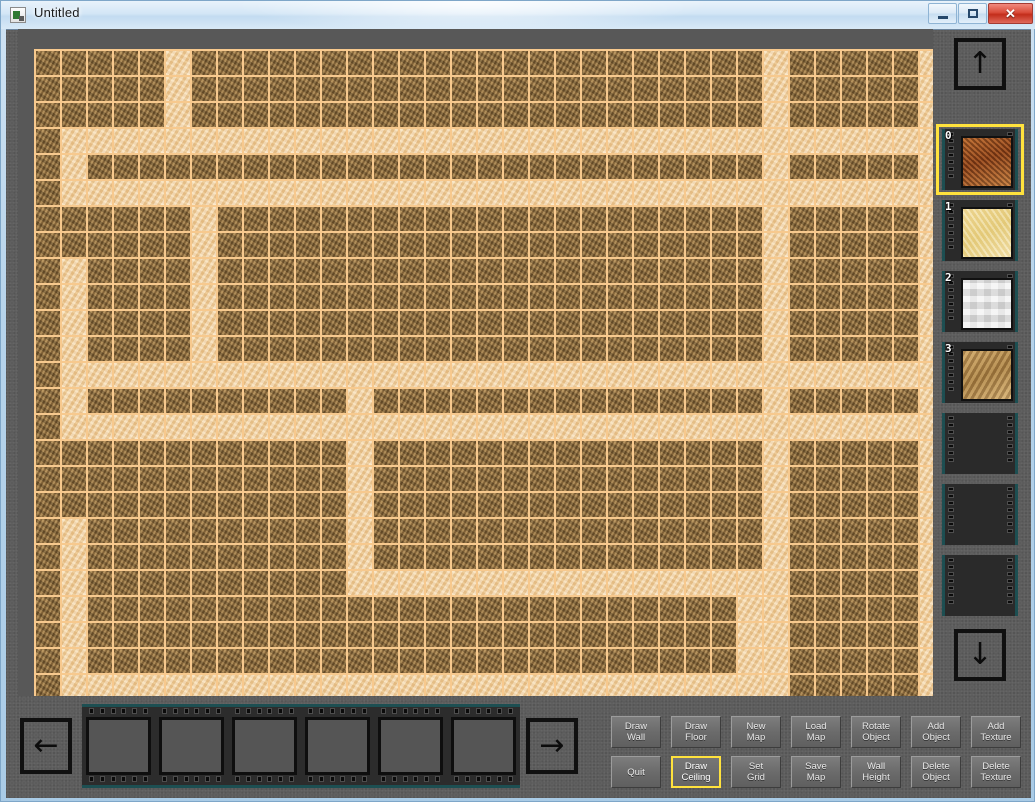 The height and width of the screenshot is (802, 1035). Describe the element at coordinates (987, 233) in the screenshot. I see `texture-thumbnail` at that location.